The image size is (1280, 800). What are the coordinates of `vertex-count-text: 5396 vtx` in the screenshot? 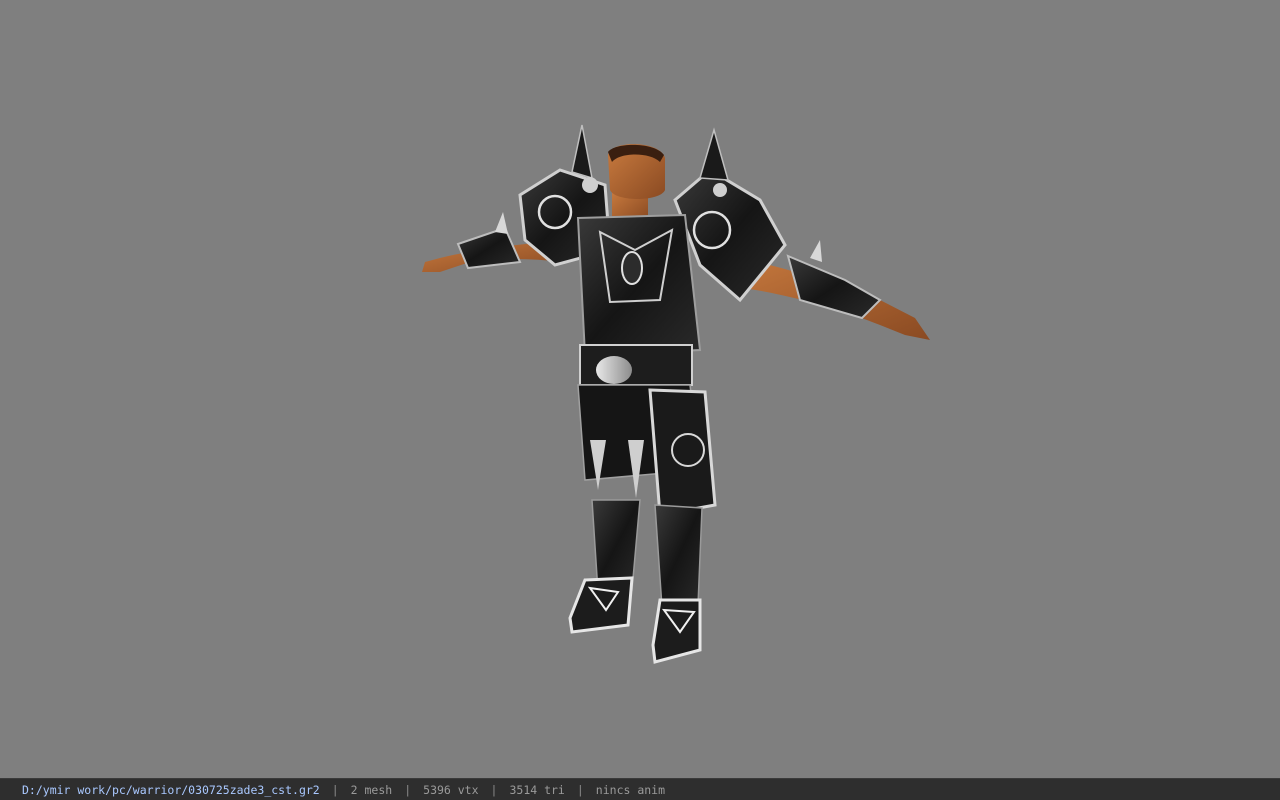 It's located at (451, 789).